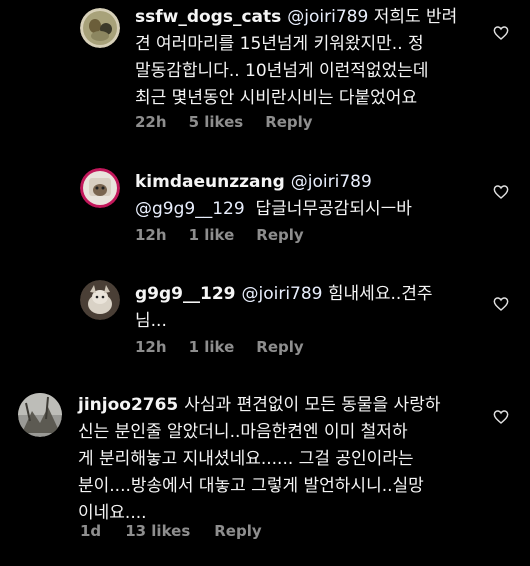  Describe the element at coordinates (190, 209) in the screenshot. I see `mention-link: @g9g9__129` at that location.